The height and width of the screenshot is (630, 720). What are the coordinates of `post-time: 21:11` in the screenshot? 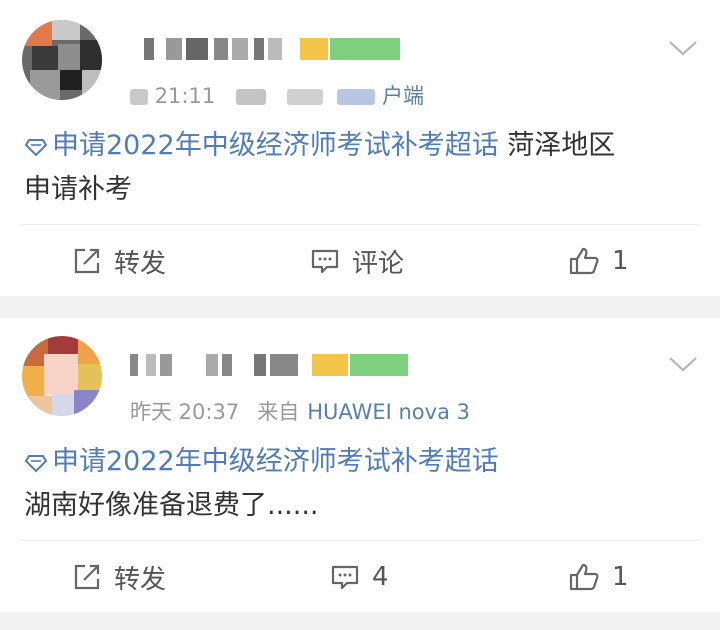 It's located at (185, 96).